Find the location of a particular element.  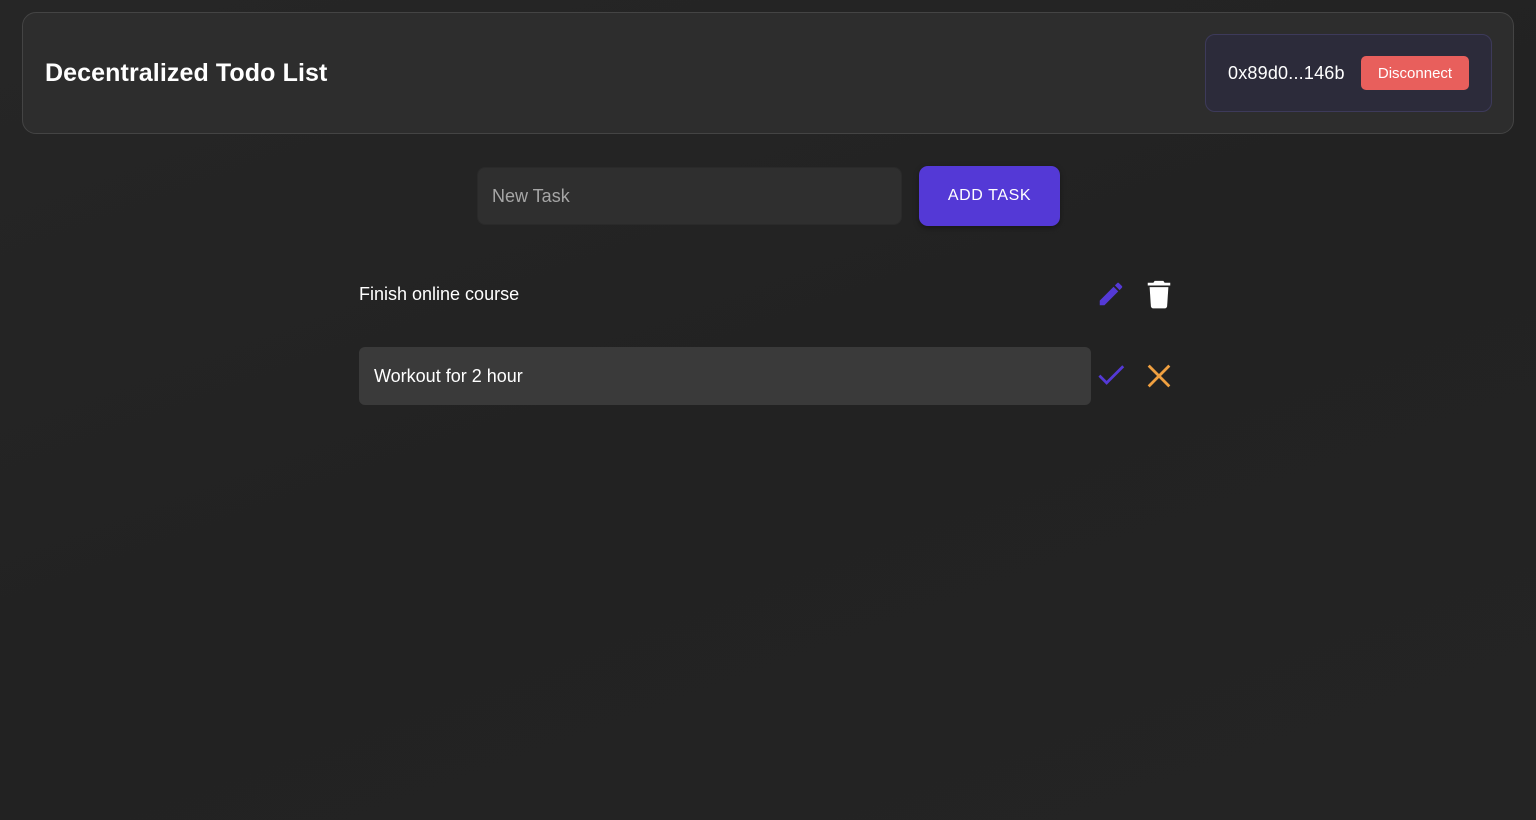

check-icon is located at coordinates (1111, 375).